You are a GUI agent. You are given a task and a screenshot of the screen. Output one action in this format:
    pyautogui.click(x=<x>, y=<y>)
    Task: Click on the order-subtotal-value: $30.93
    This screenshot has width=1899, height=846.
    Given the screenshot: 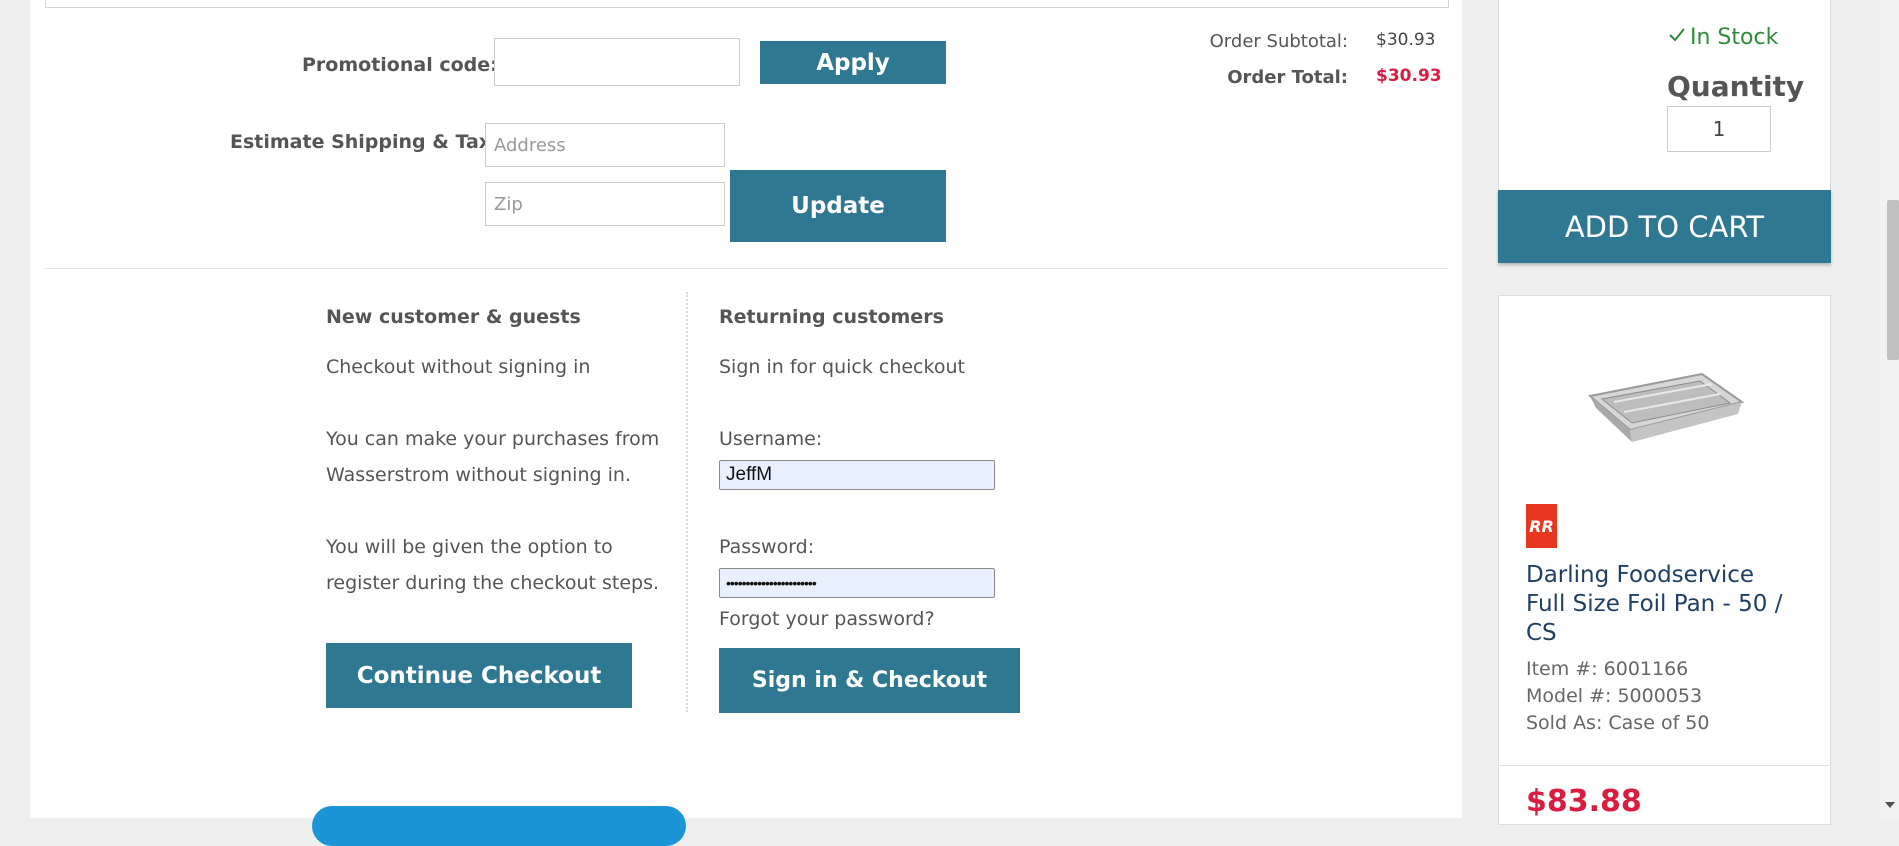 What is the action you would take?
    pyautogui.click(x=1406, y=40)
    